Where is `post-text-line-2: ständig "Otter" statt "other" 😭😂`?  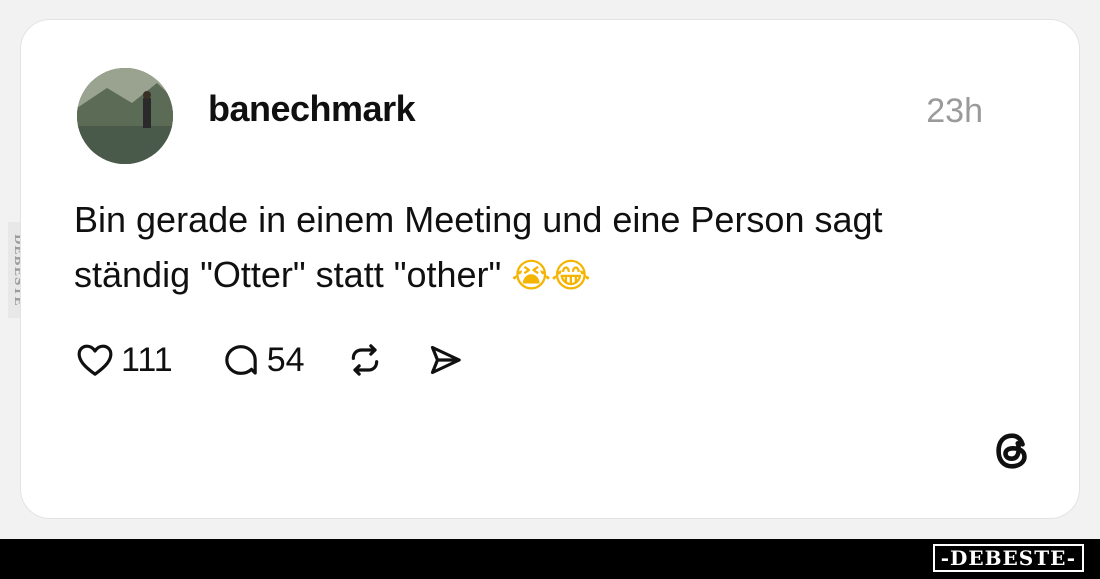 post-text-line-2: ständig "Otter" statt "other" 😭😂 is located at coordinates (554, 275).